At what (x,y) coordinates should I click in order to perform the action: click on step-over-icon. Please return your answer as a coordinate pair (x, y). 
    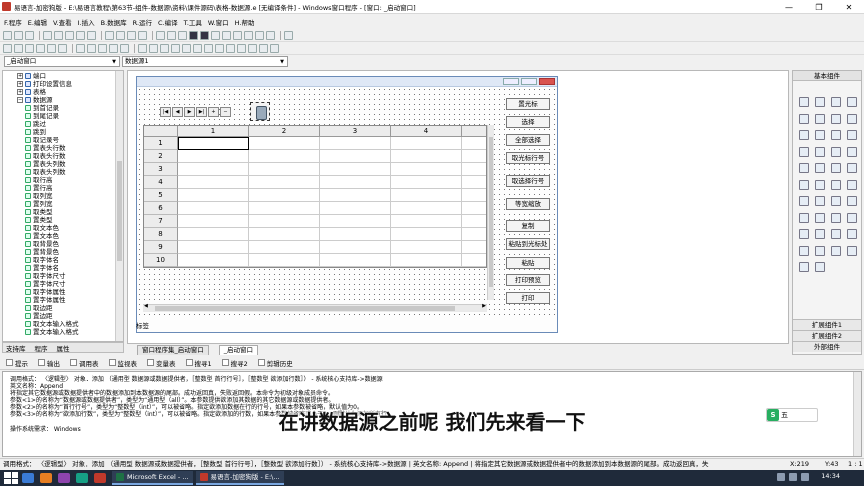
    Looking at the image, I should click on (226, 35).